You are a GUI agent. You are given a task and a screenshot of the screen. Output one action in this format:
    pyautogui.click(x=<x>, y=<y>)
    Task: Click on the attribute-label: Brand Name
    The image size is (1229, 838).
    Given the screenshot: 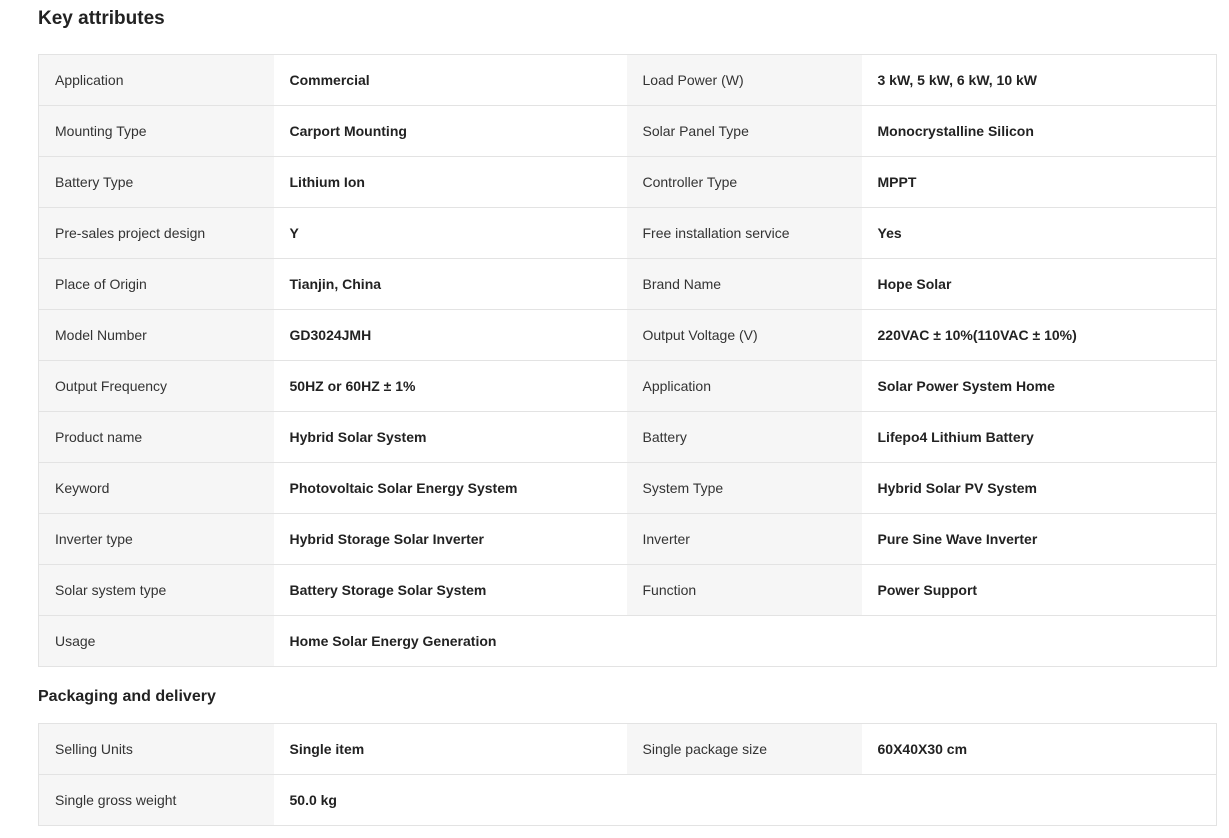 What is the action you would take?
    pyautogui.click(x=744, y=284)
    